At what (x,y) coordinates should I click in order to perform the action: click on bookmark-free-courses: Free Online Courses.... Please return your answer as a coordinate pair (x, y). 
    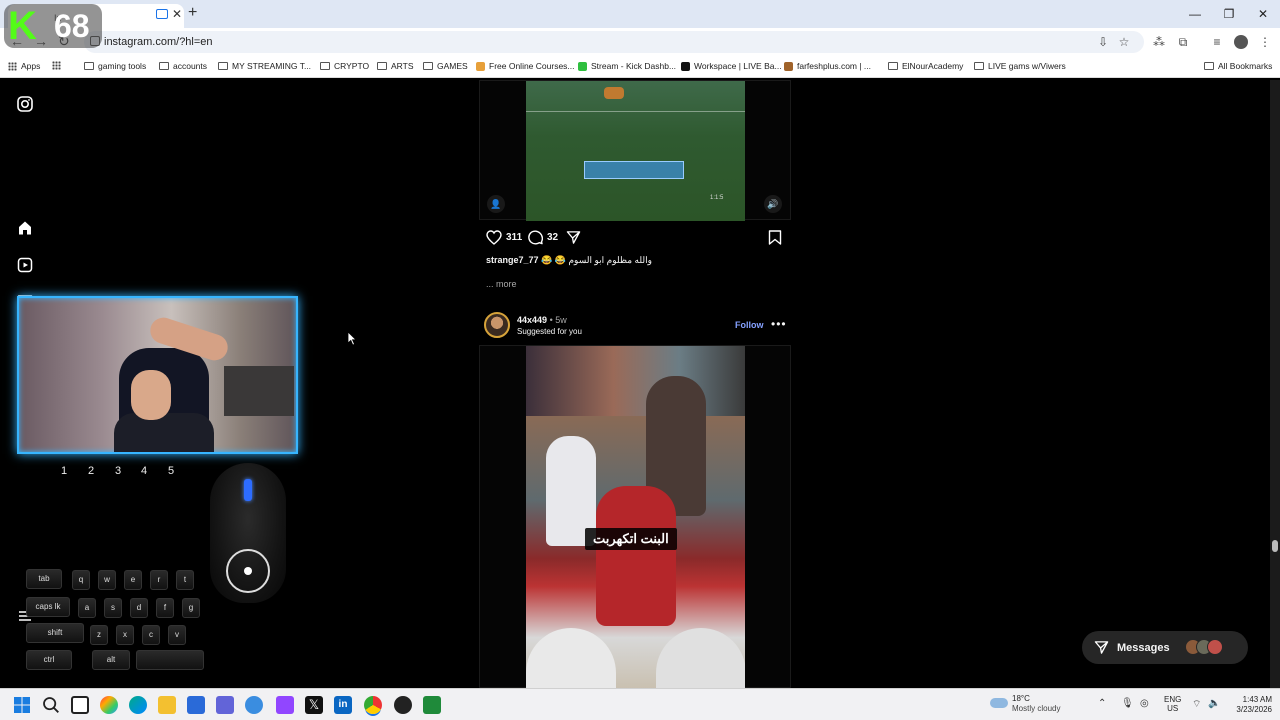
    Looking at the image, I should click on (525, 66).